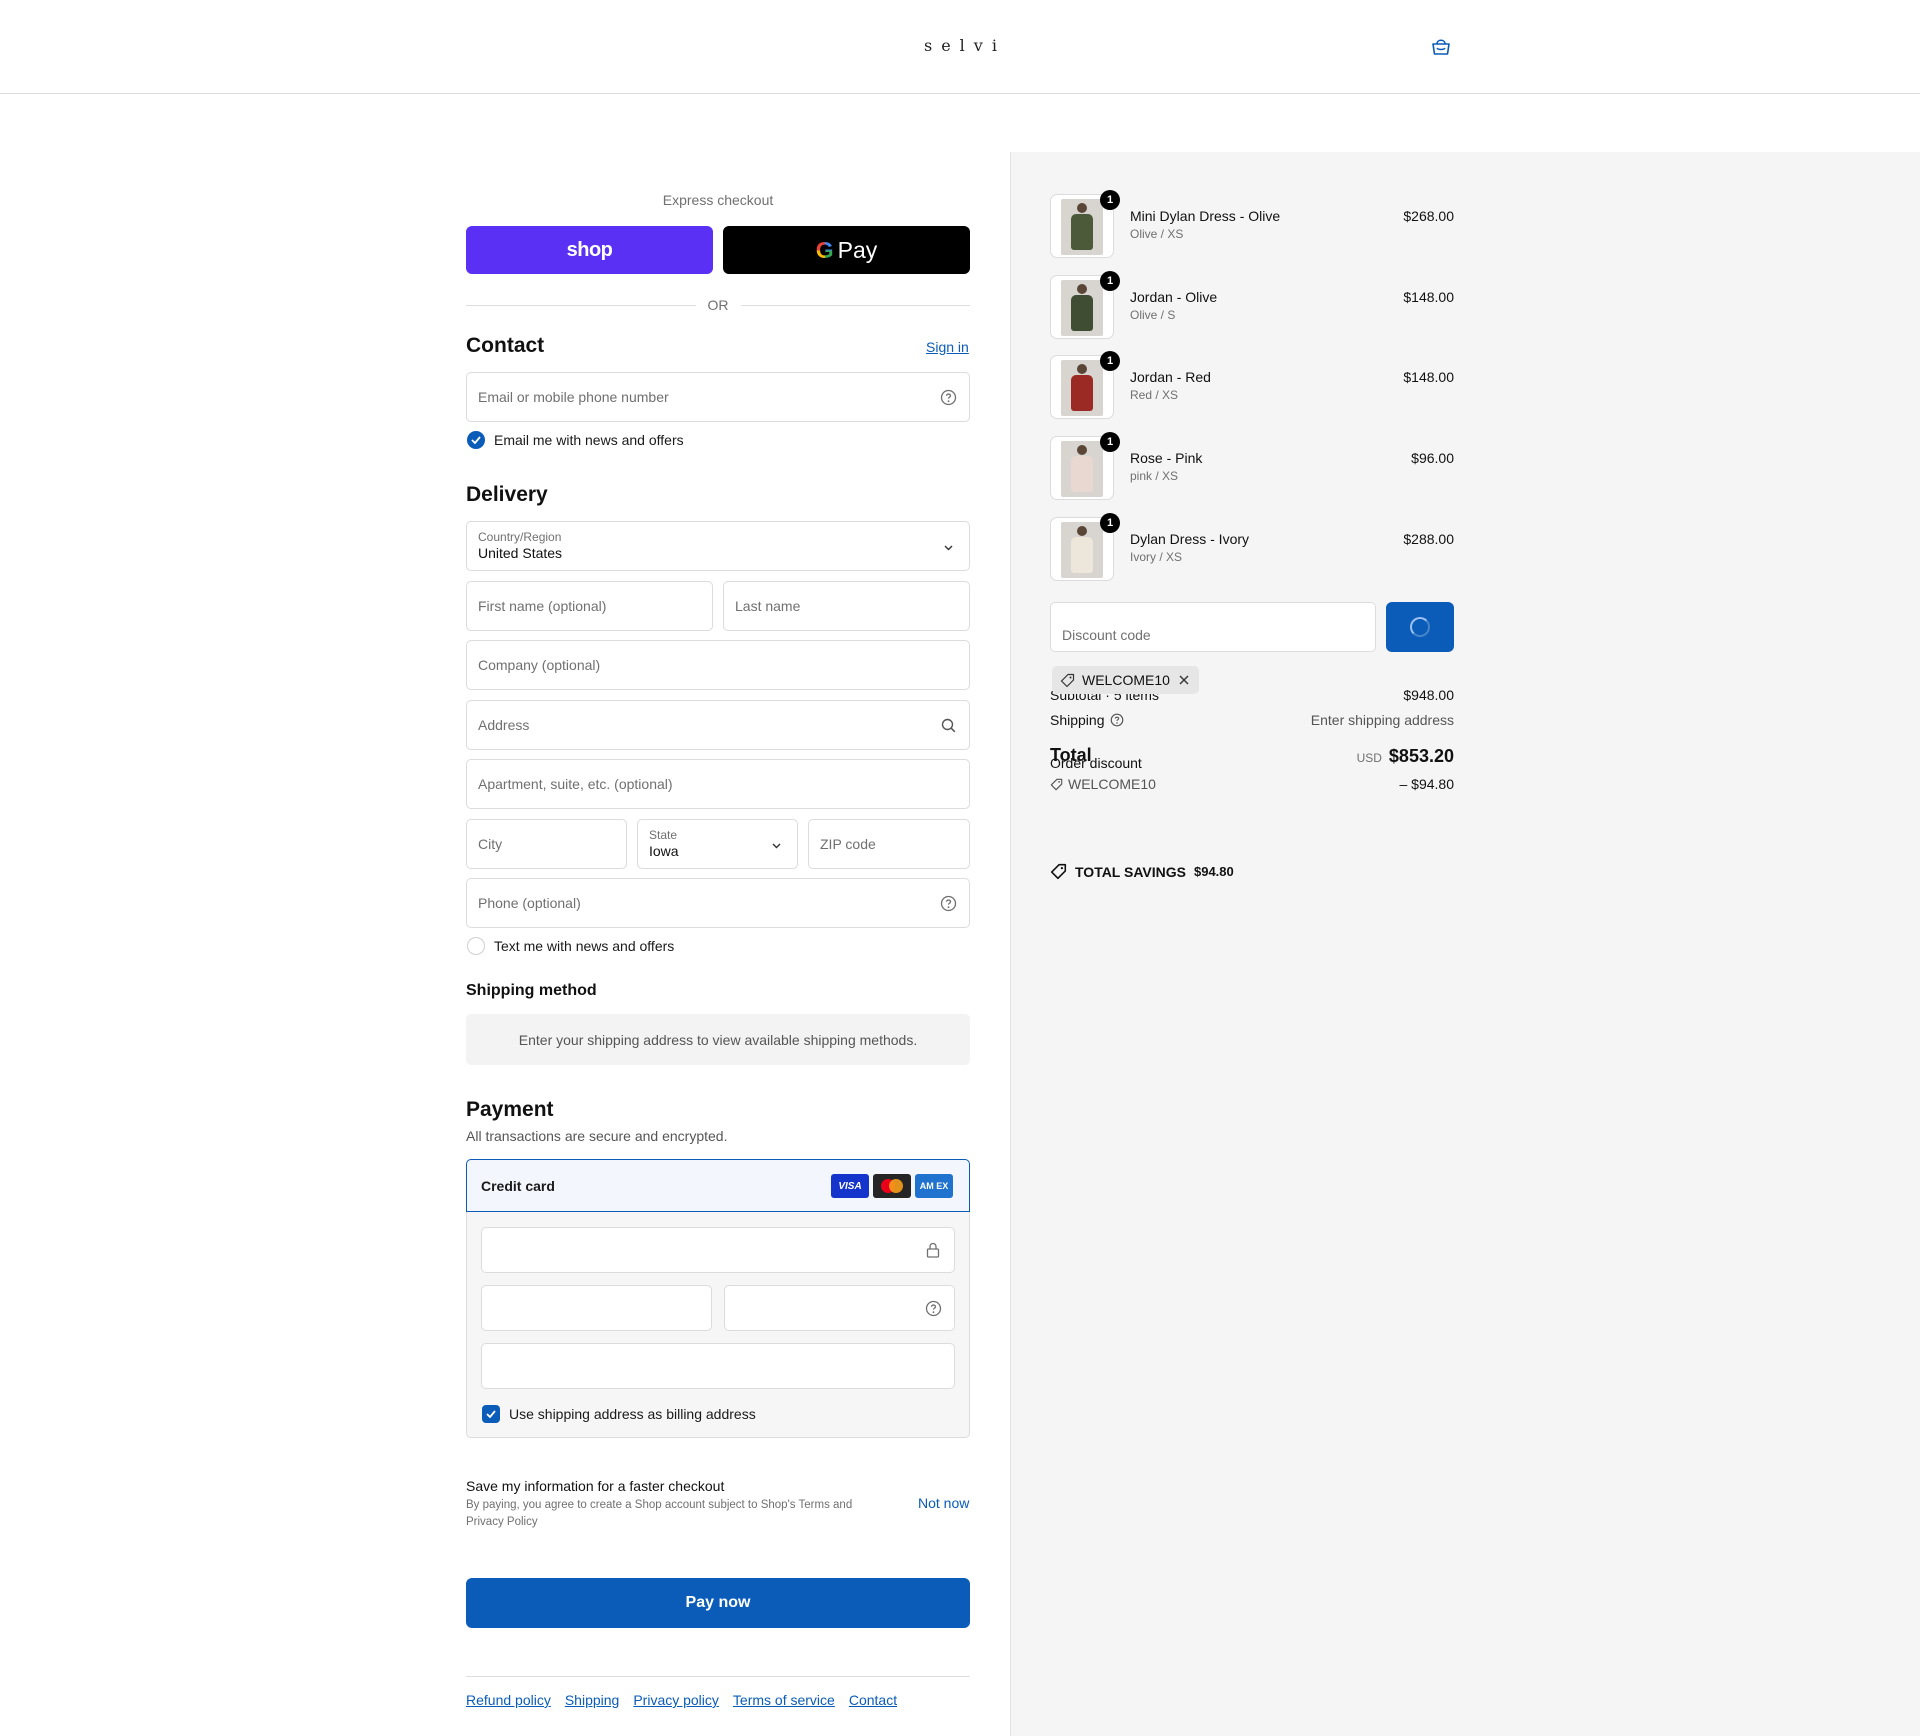 This screenshot has width=1920, height=1736. Describe the element at coordinates (718, 1603) in the screenshot. I see `pay-now-button: Pay now` at that location.